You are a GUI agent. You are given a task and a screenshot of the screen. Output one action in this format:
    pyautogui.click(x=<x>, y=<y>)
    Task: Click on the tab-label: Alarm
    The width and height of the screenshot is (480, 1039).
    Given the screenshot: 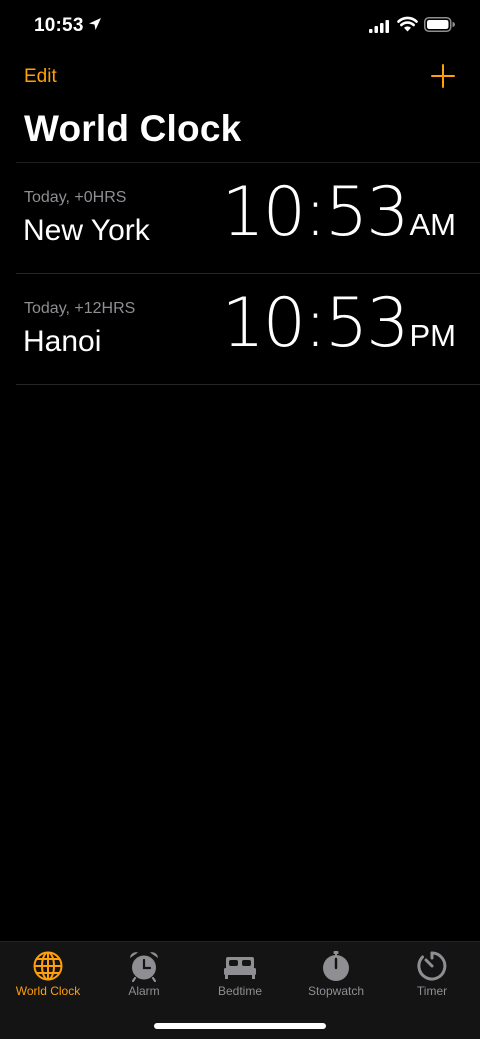 What is the action you would take?
    pyautogui.click(x=144, y=991)
    